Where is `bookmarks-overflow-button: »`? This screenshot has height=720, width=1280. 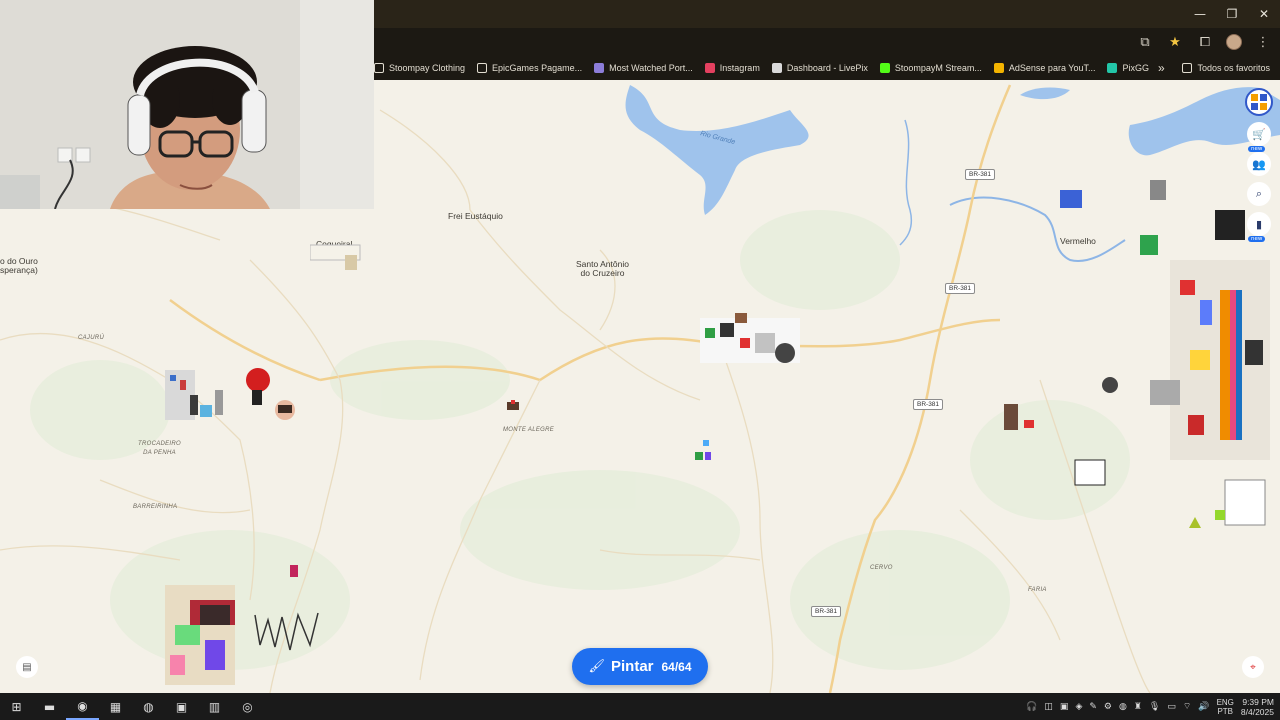
bookmarks-overflow-button: » is located at coordinates (1161, 68).